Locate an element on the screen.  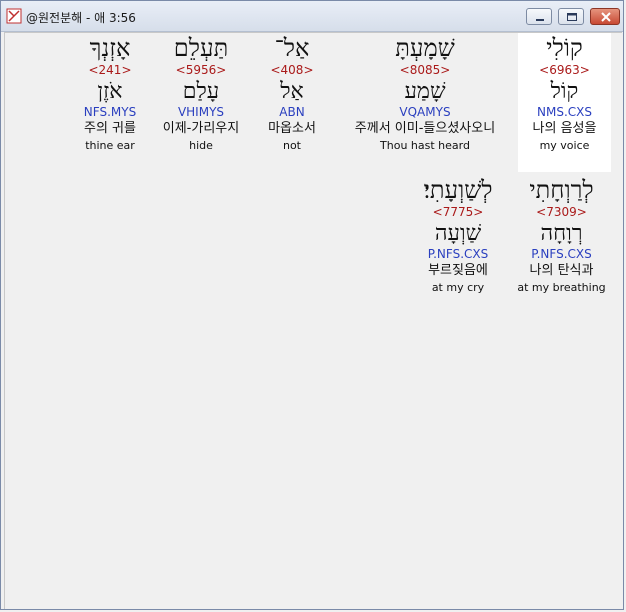
lemma-word: עָלַם is located at coordinates (201, 91).